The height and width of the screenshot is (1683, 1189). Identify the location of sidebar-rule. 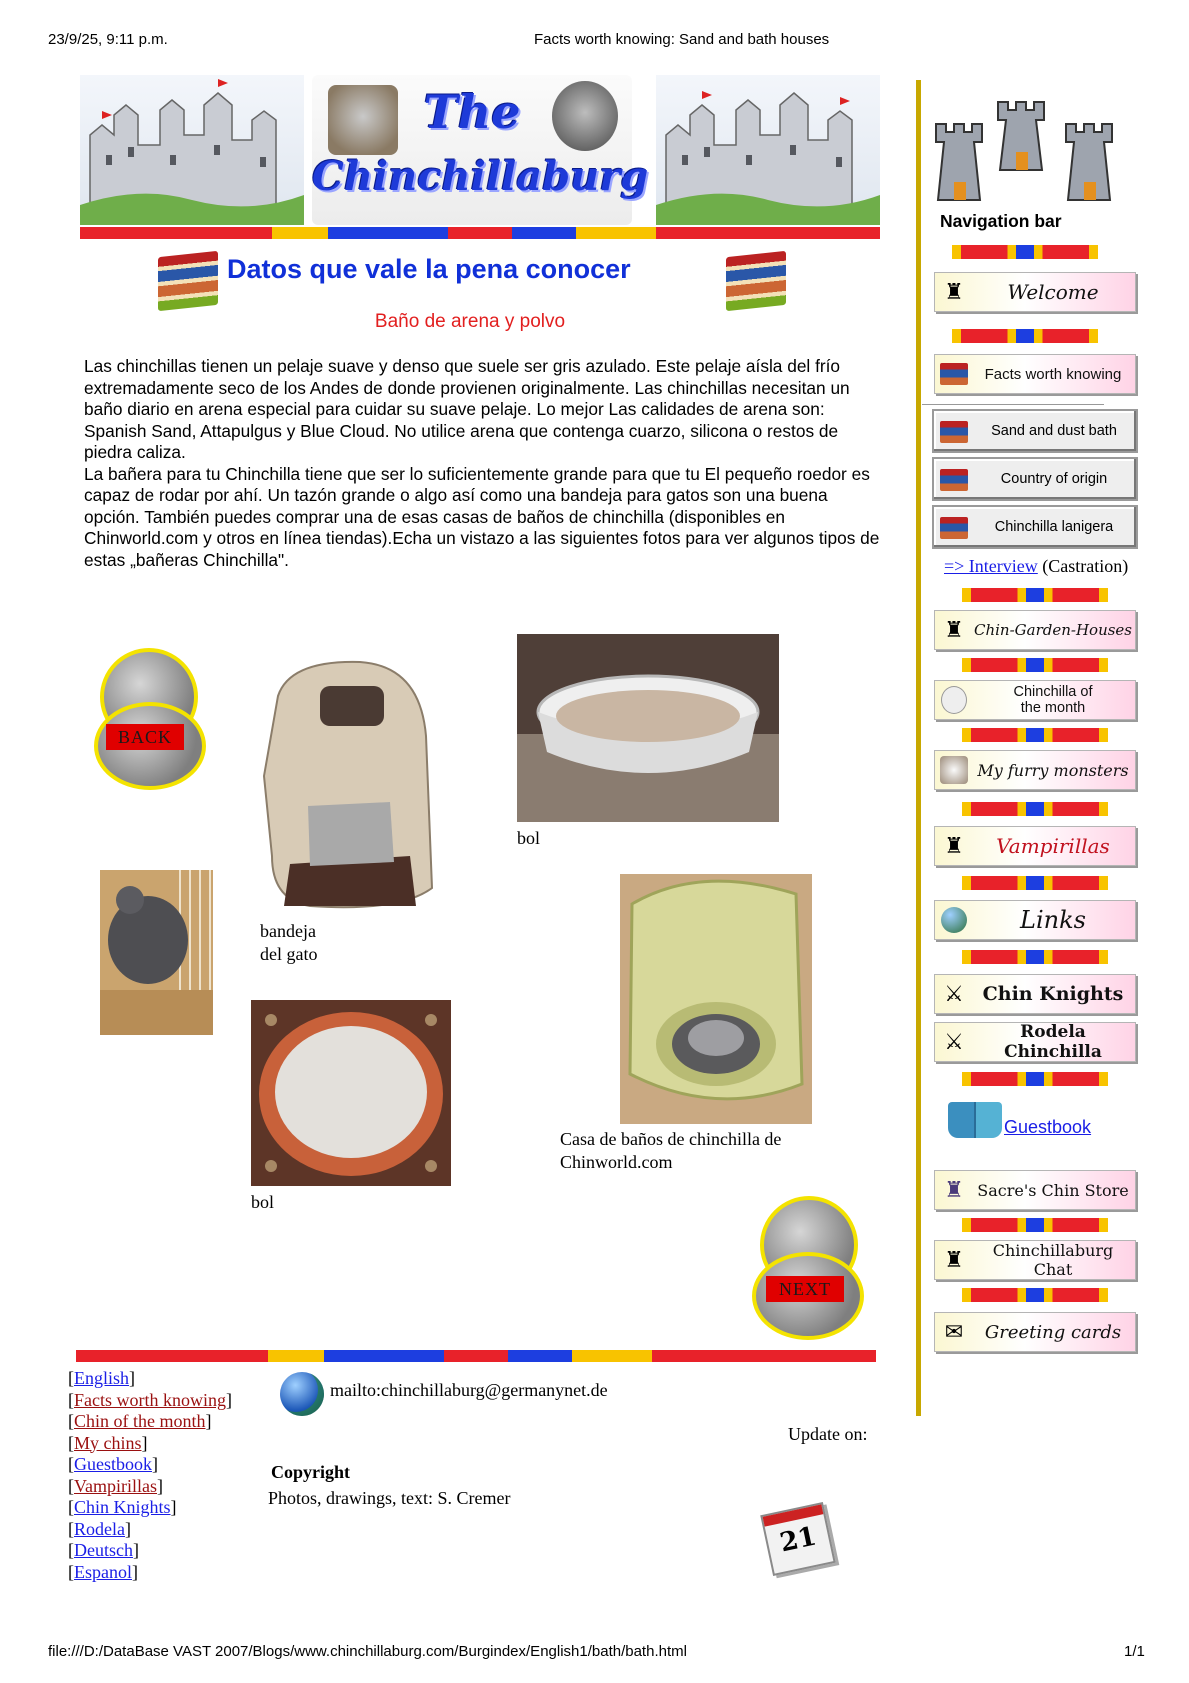
(918, 748).